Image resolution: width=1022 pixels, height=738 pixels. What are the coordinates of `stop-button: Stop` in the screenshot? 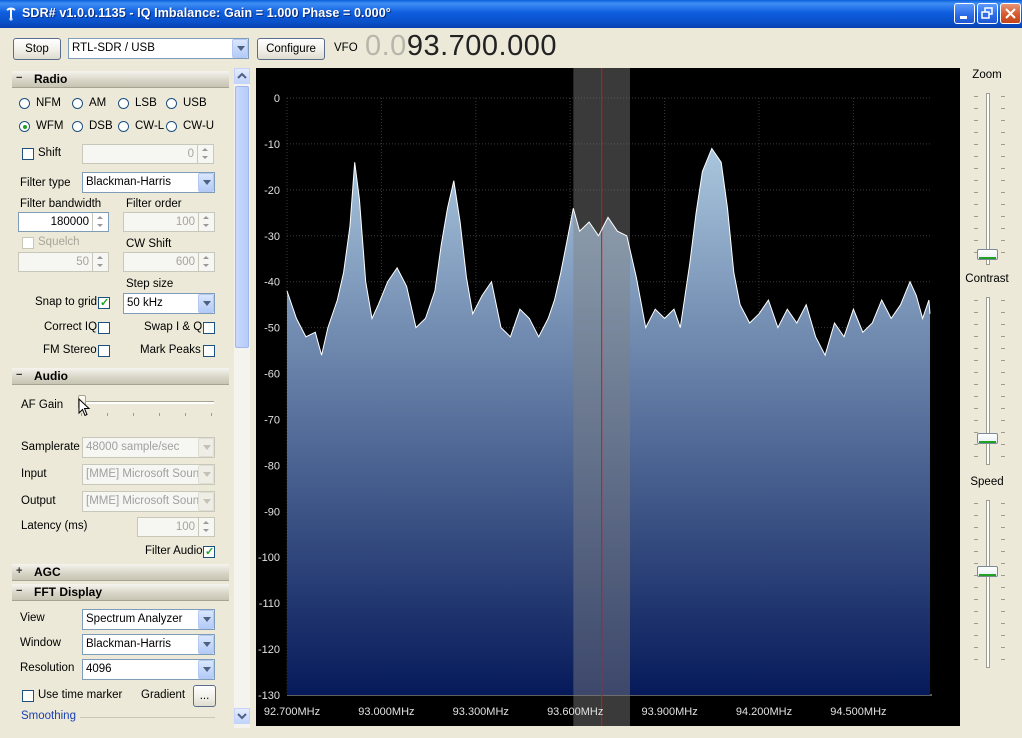 It's located at (37, 49).